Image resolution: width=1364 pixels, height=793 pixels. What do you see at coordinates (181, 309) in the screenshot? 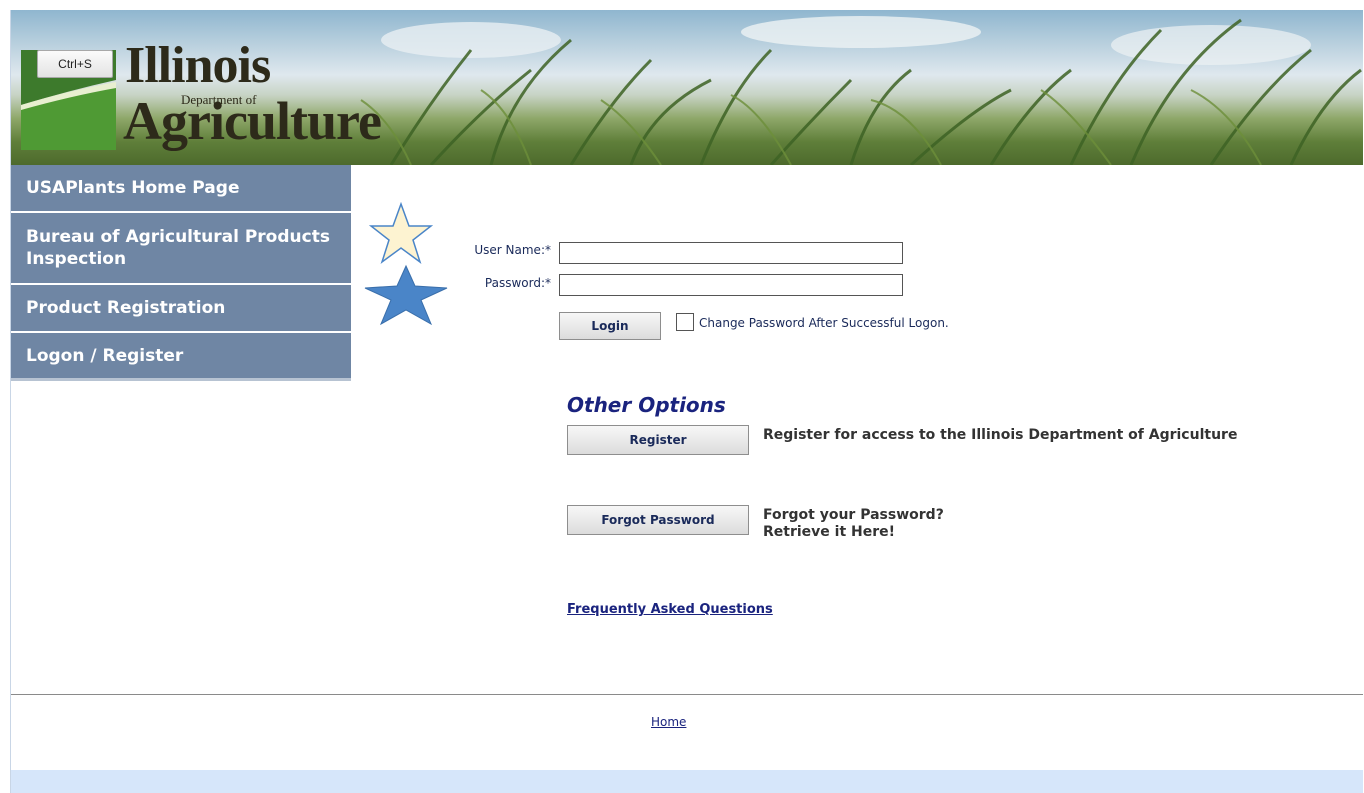
I see `sidebar-item-product-registration: Product Registration` at bounding box center [181, 309].